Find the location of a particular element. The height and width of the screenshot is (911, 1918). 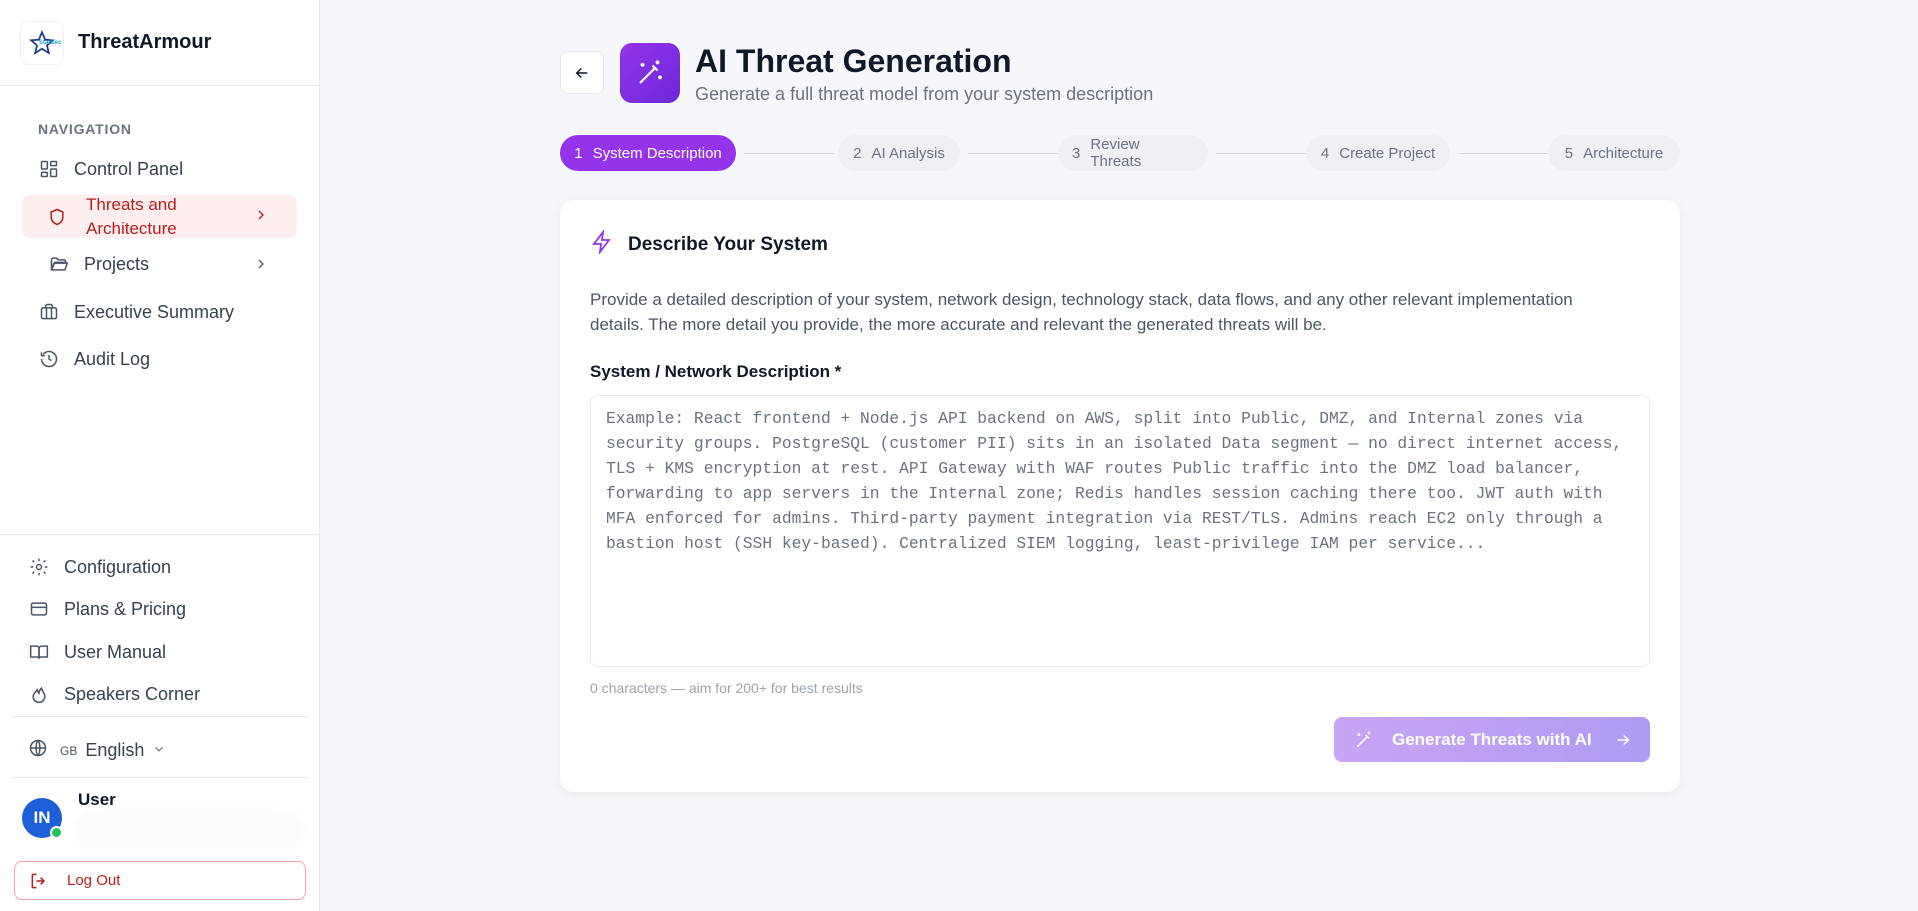

step-system-description: 1 System Description is located at coordinates (648, 153).